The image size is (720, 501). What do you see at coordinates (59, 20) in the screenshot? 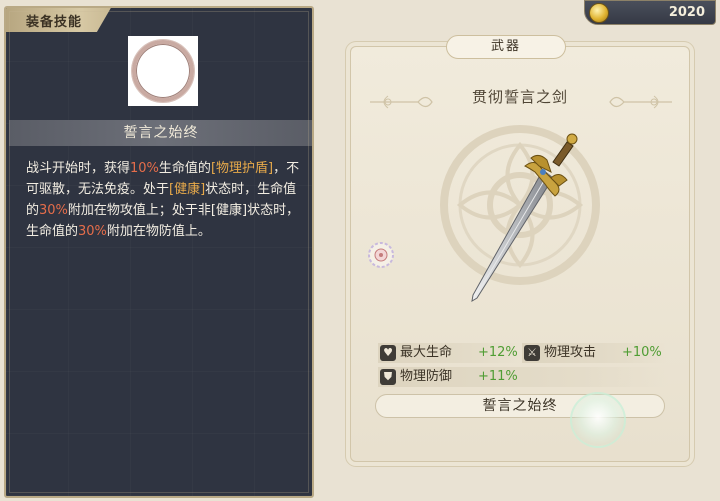
I see `equipment-skill-tab: 装备技能` at bounding box center [59, 20].